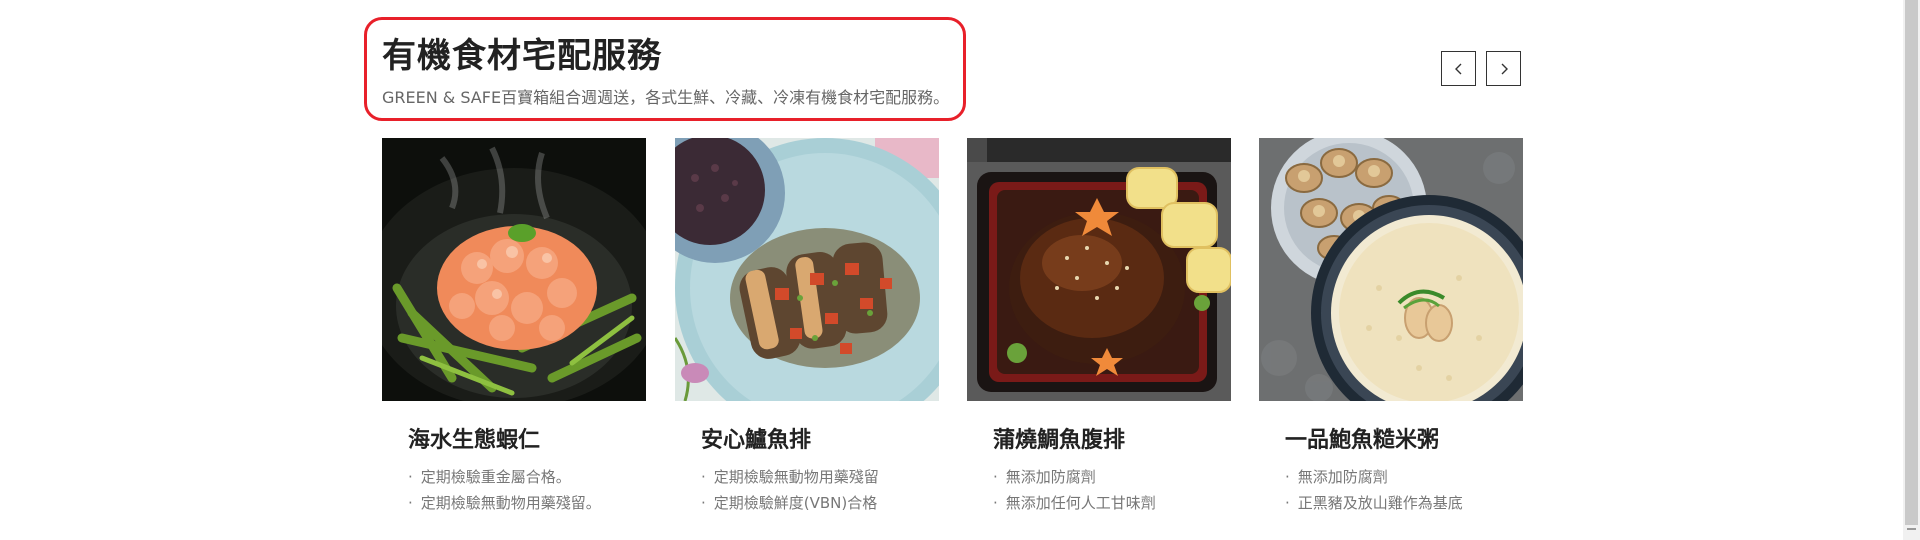 The width and height of the screenshot is (1920, 540). I want to click on product-card: 海水生態蝦仁 定期檢驗重金屬合格。 定期檢驗無動物用藥殘留。, so click(514, 325).